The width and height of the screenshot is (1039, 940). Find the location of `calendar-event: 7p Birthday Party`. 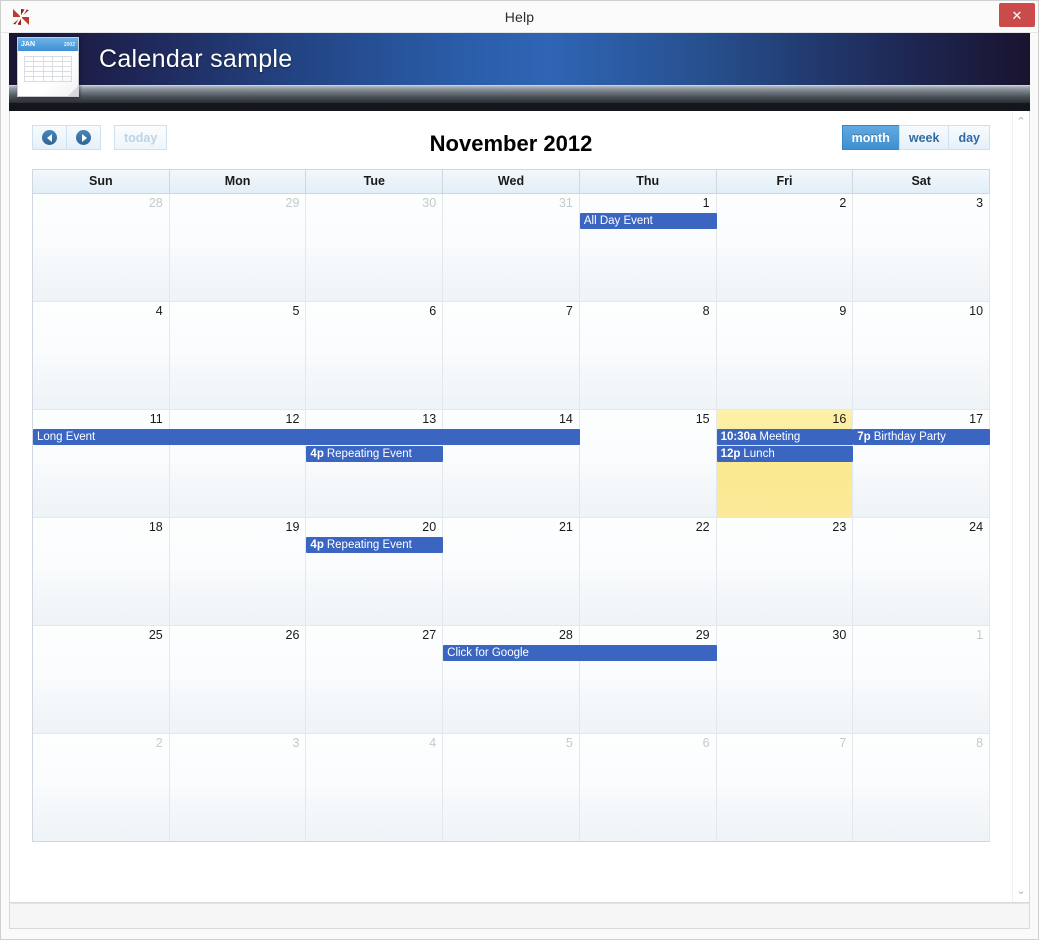

calendar-event: 7p Birthday Party is located at coordinates (921, 437).